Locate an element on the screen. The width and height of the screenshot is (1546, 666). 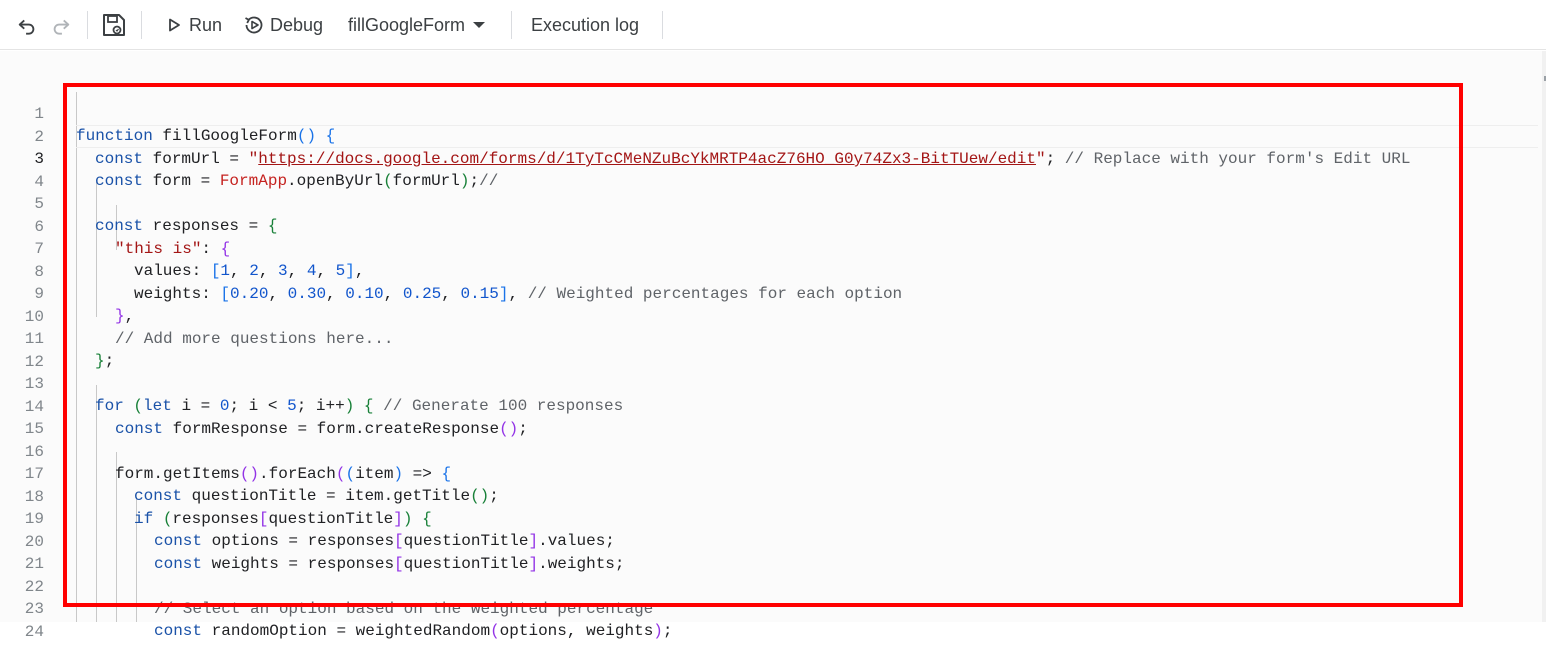
redo-button is located at coordinates (61, 25).